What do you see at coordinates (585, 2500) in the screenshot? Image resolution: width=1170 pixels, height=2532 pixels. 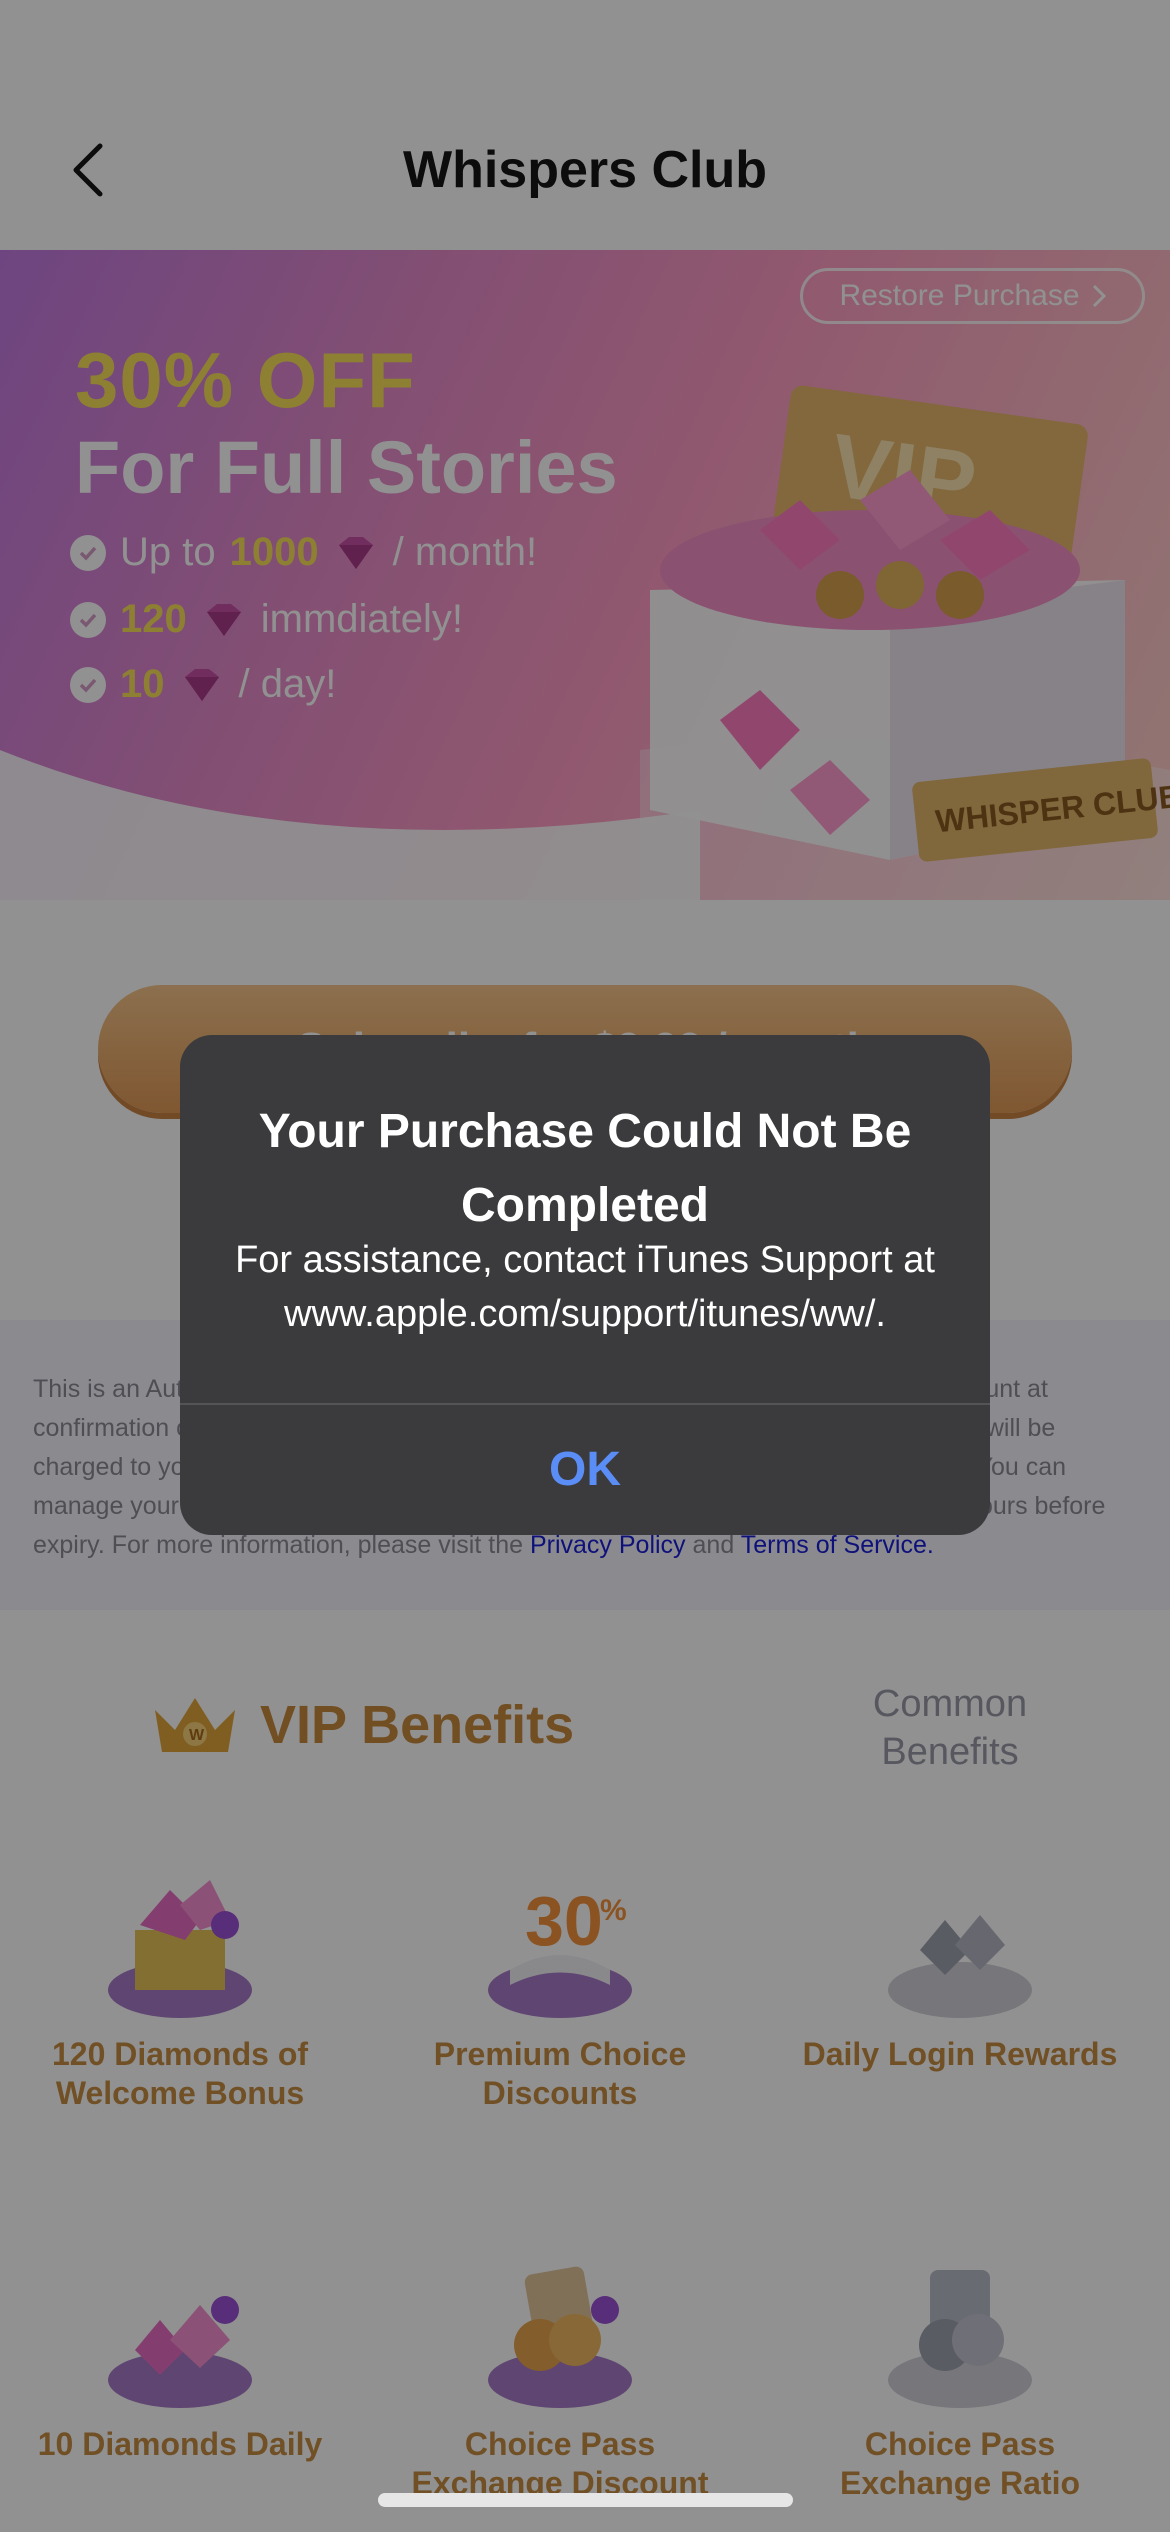 I see `home-indicator` at bounding box center [585, 2500].